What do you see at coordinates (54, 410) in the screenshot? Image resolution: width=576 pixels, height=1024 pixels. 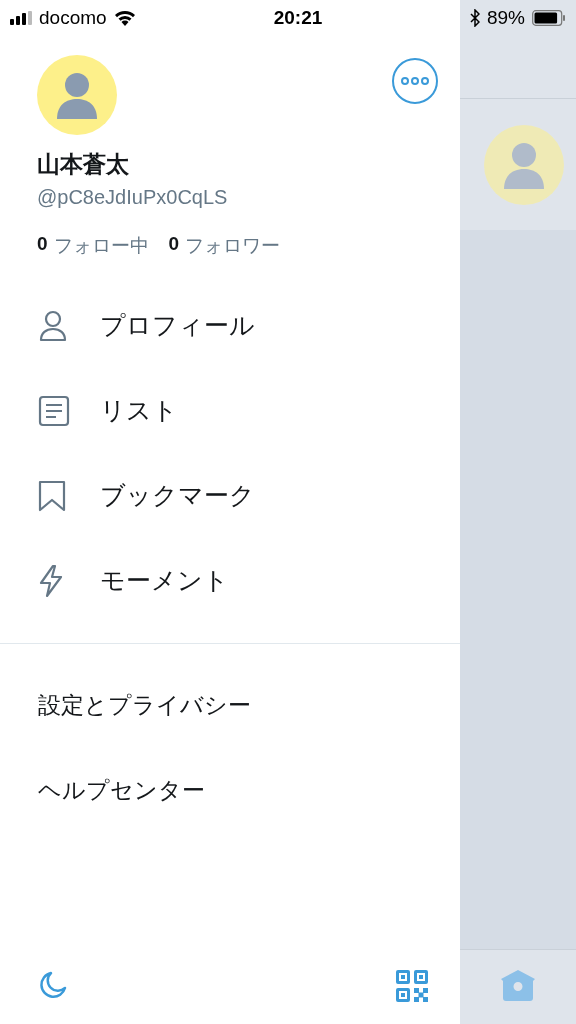 I see `document-icon` at bounding box center [54, 410].